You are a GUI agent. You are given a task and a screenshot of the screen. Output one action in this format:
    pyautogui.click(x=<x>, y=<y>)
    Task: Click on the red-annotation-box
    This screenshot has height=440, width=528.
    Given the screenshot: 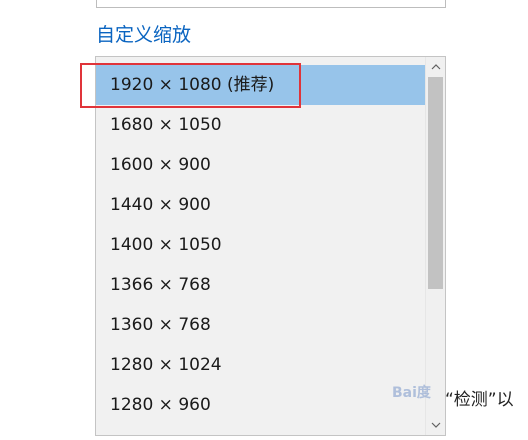 What is the action you would take?
    pyautogui.click(x=190, y=85)
    